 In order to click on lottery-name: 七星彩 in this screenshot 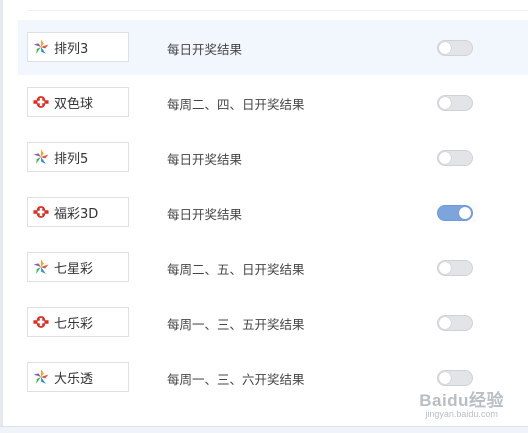, I will do `click(74, 269)`.